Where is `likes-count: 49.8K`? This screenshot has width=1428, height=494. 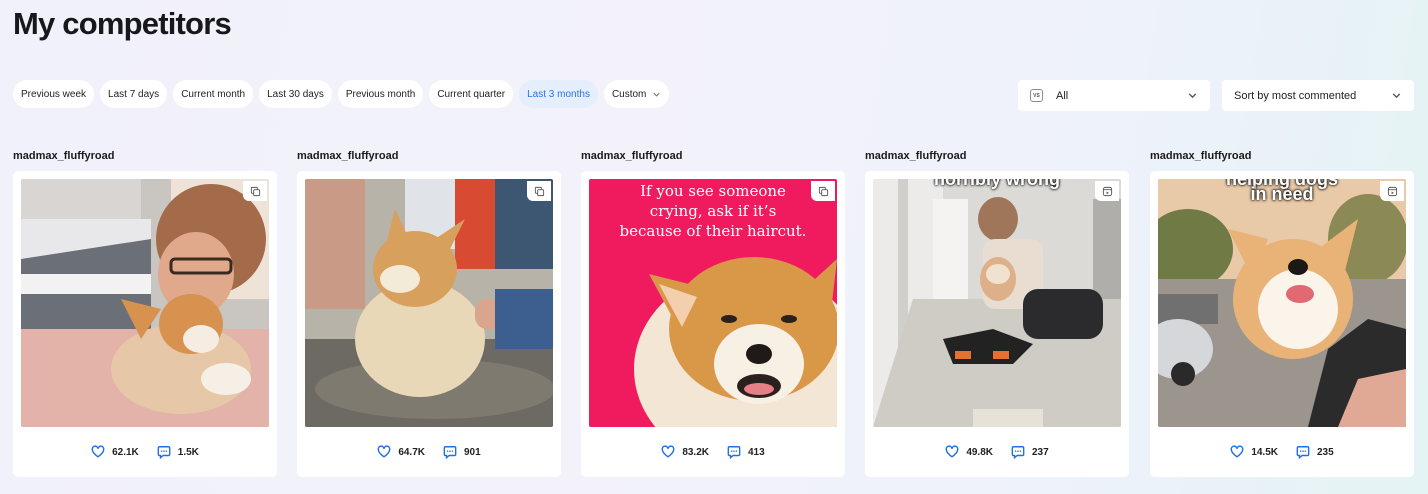 likes-count: 49.8K is located at coordinates (979, 452).